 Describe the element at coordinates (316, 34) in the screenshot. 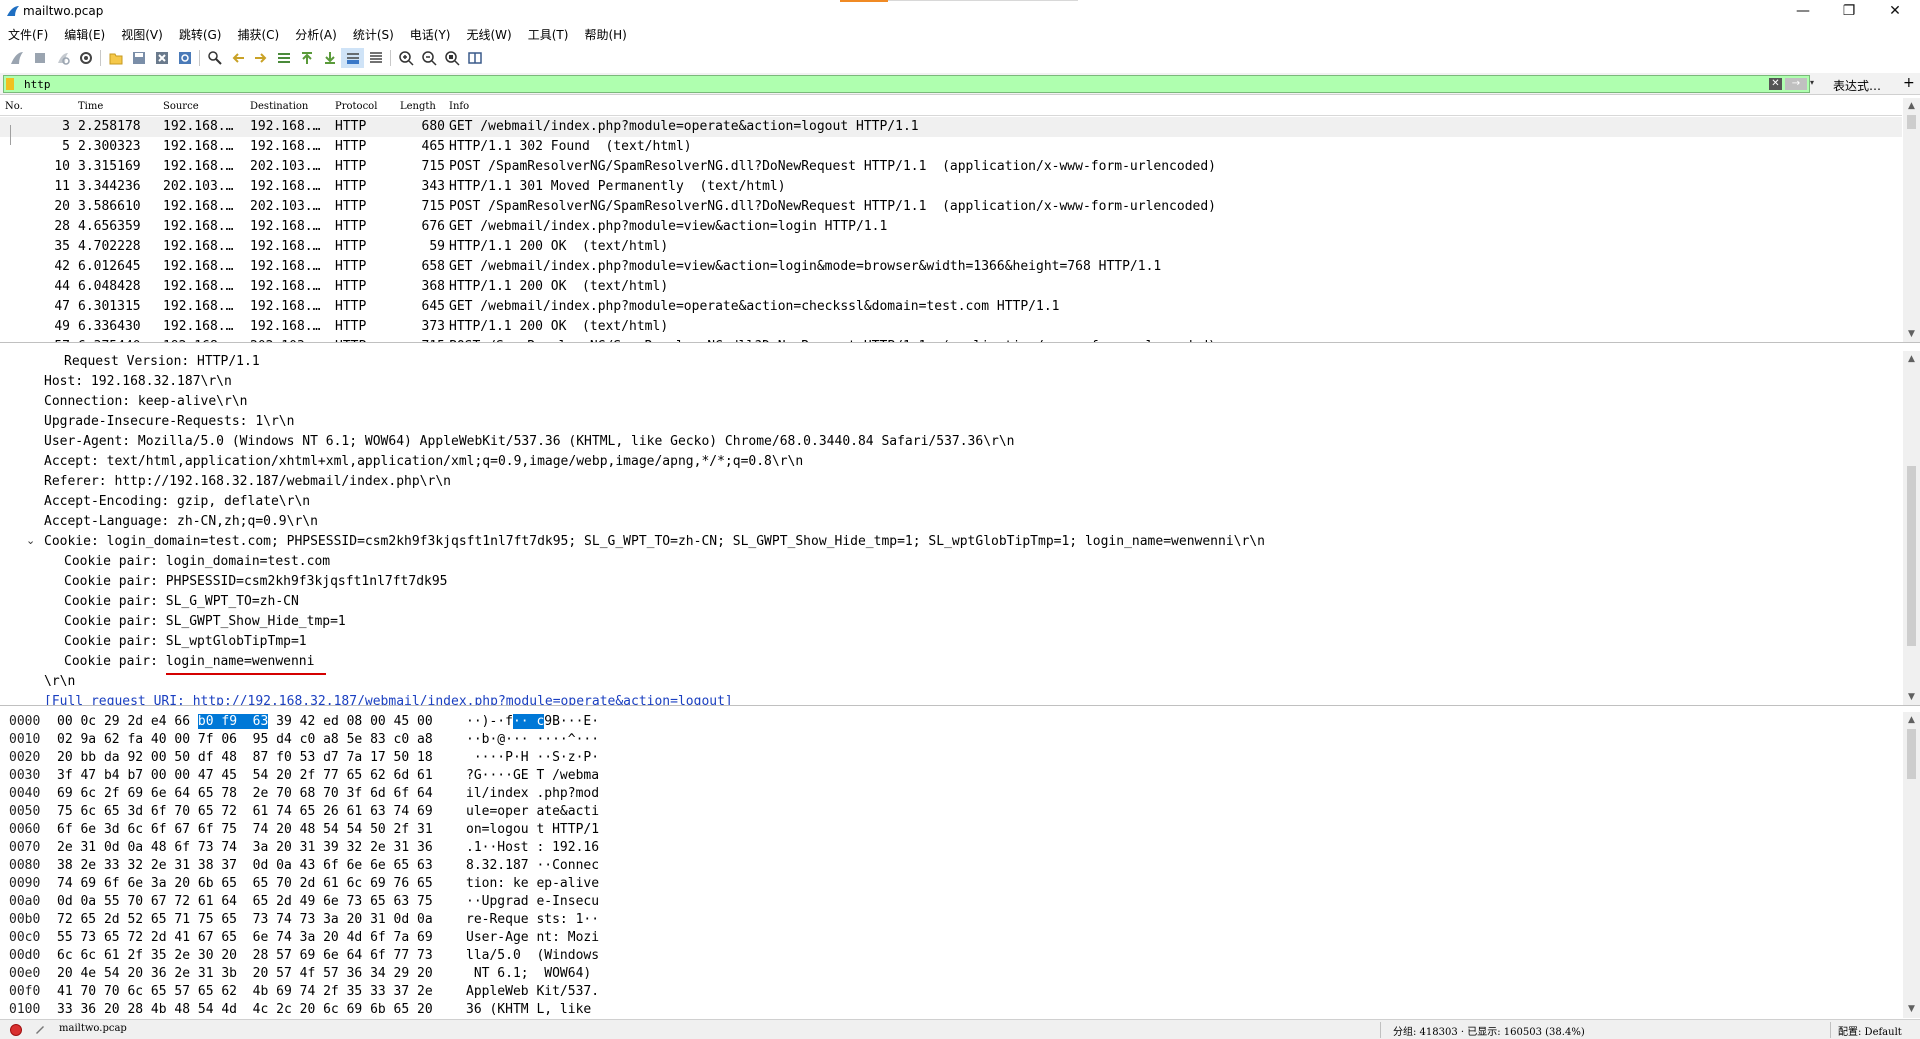

I see `menu-analyze: 分析(A)` at that location.